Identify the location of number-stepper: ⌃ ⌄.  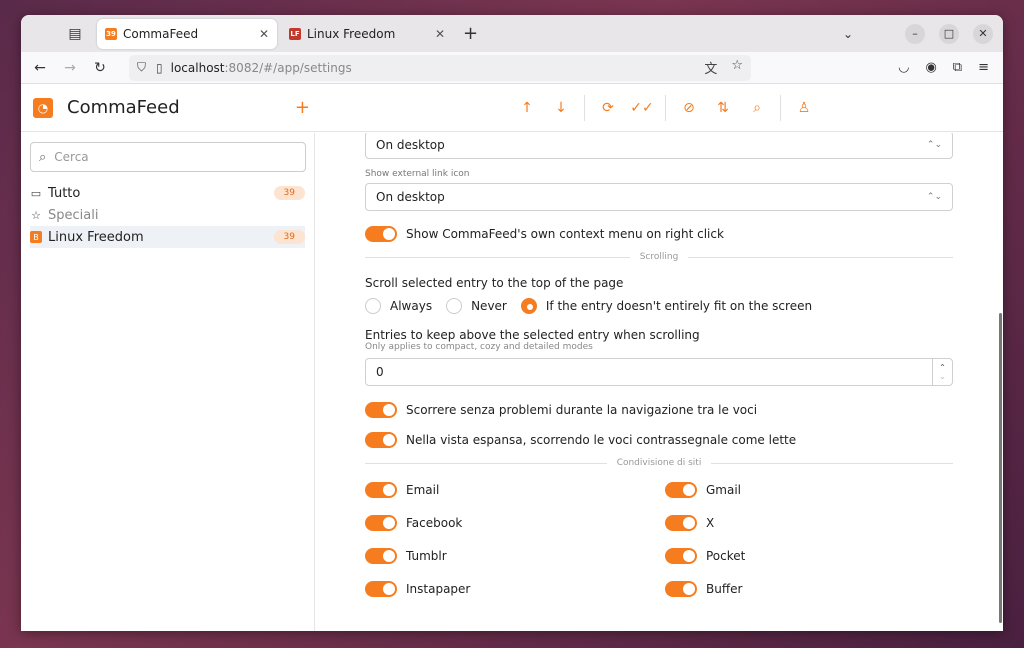
(942, 372).